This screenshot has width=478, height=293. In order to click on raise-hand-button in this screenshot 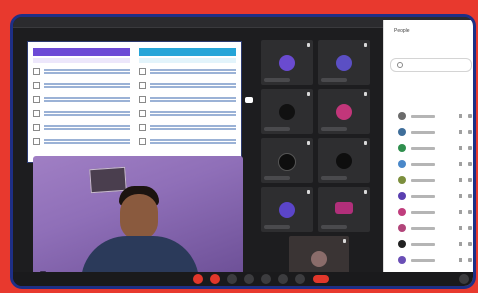, I will do `click(249, 279)`.